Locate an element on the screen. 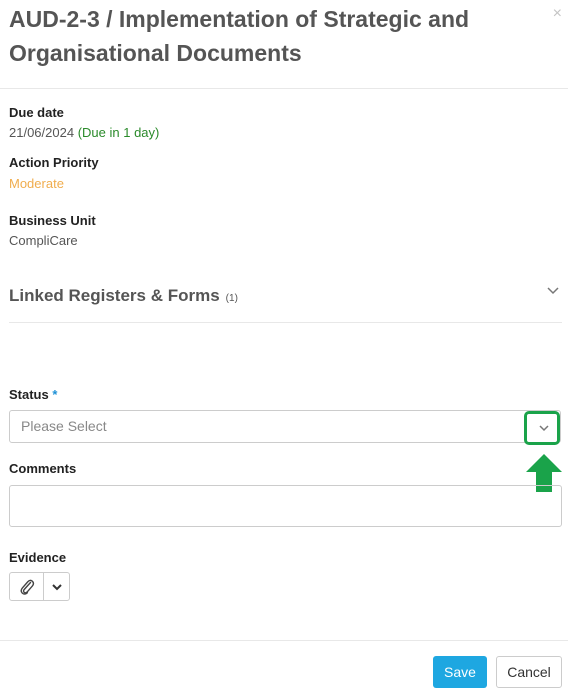  linked-registers-header: Linked Registers & Forms (1) is located at coordinates (123, 296).